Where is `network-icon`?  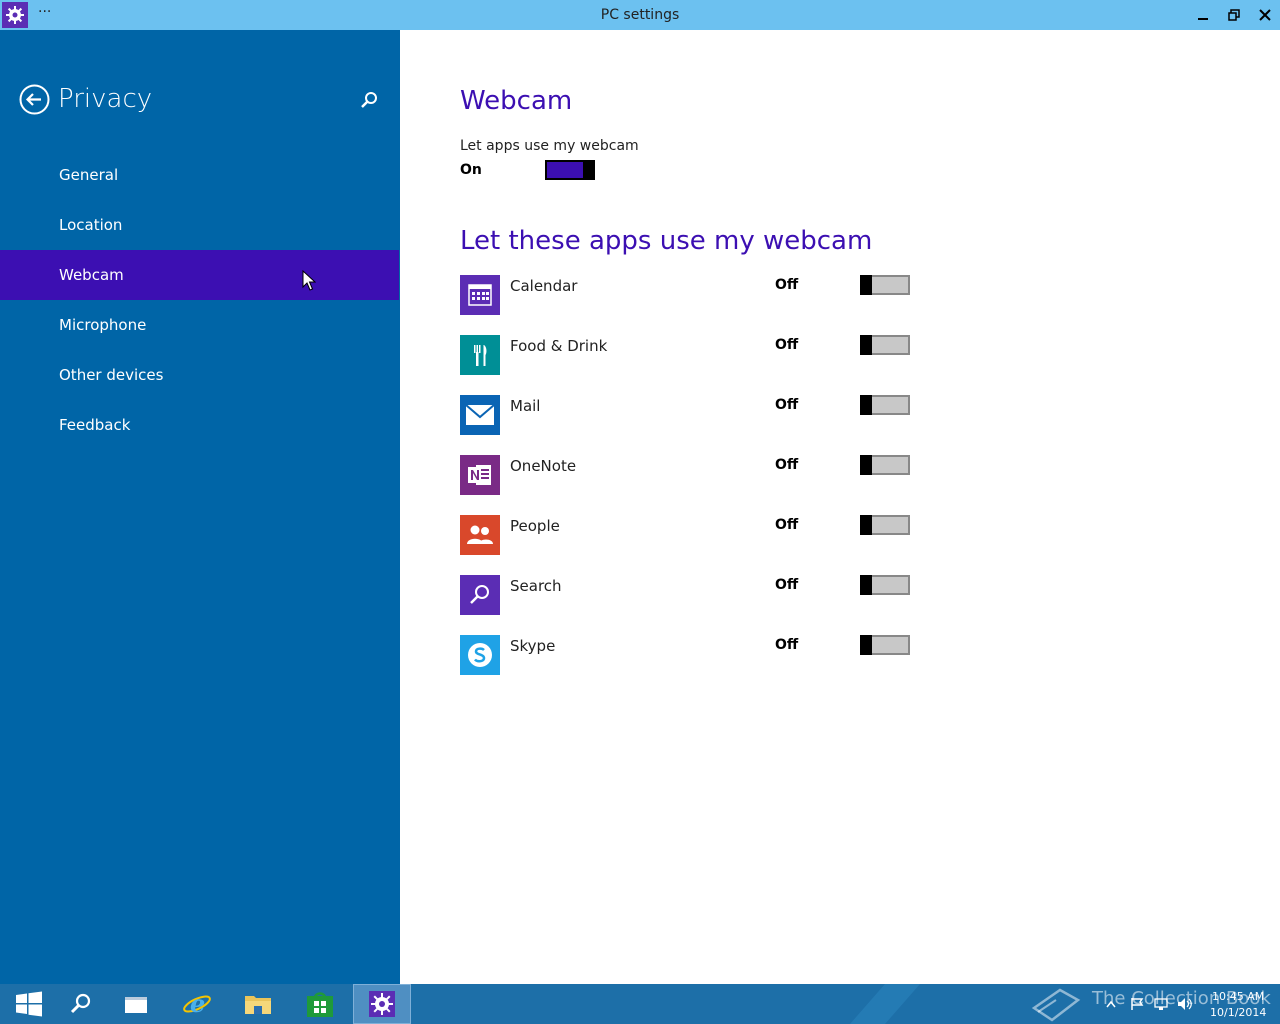 network-icon is located at coordinates (1161, 1004).